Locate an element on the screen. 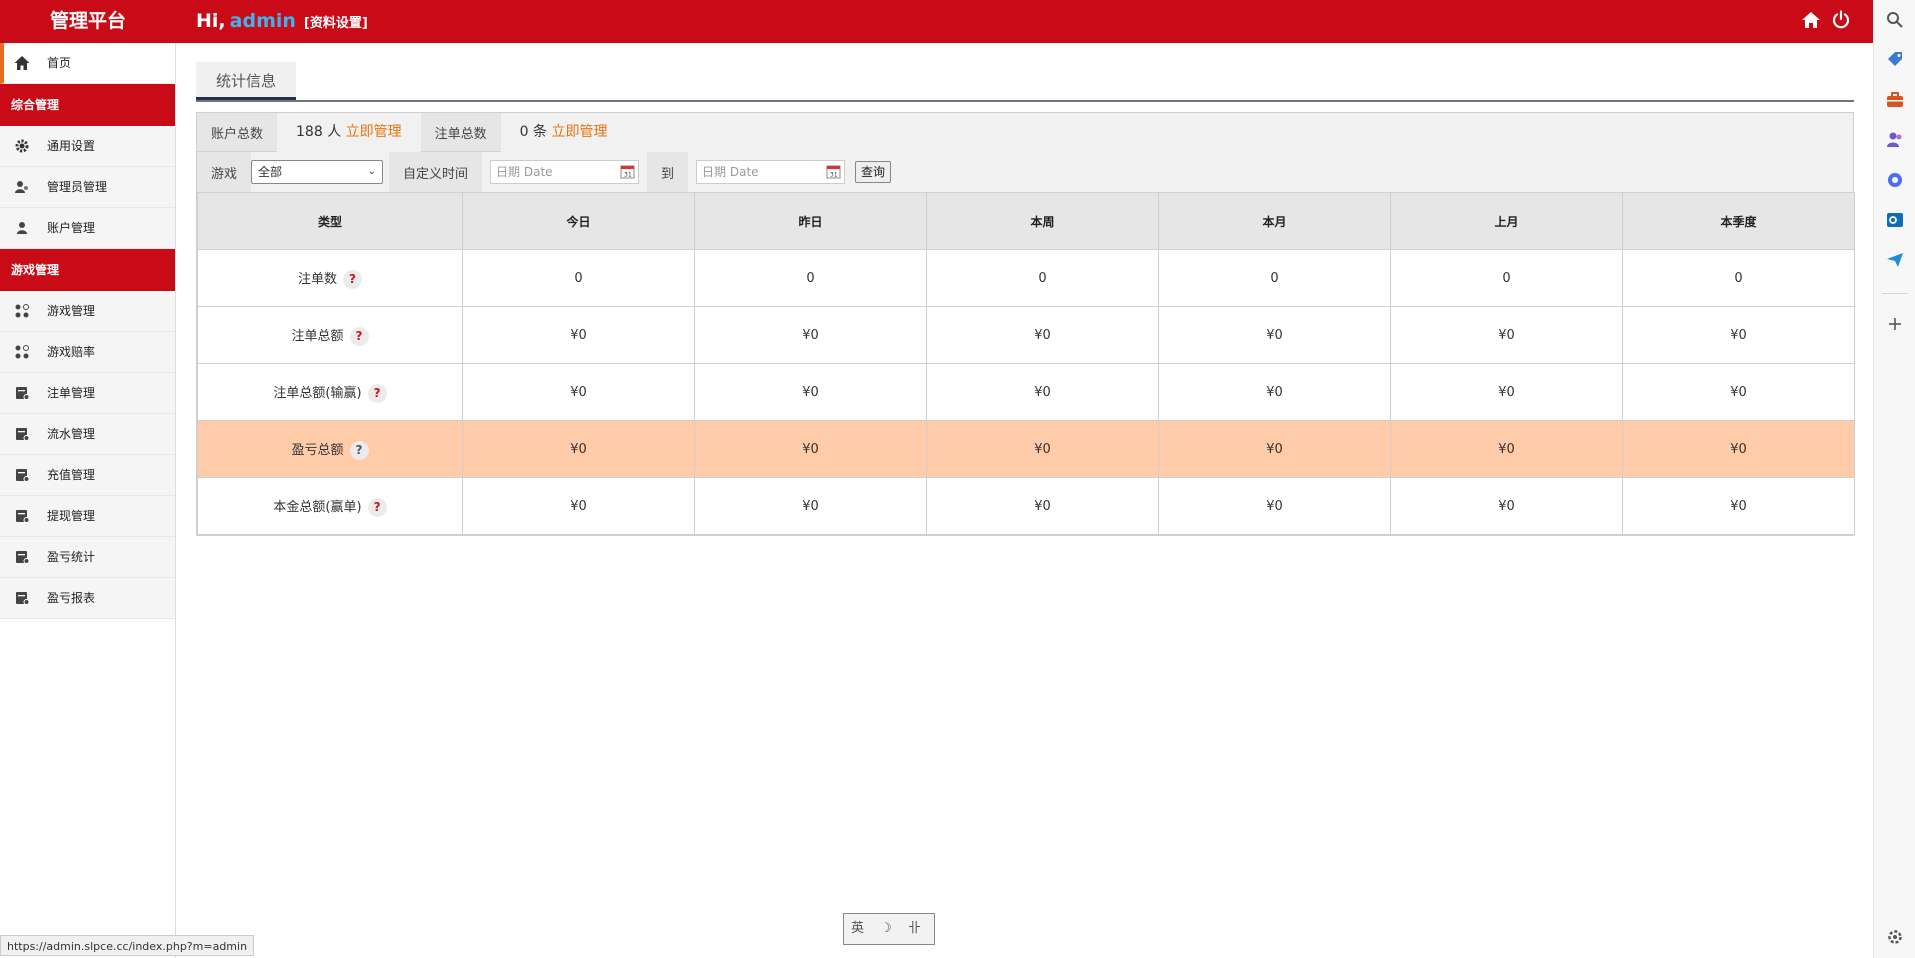  row-label: 注单总额(输赢) is located at coordinates (317, 393).